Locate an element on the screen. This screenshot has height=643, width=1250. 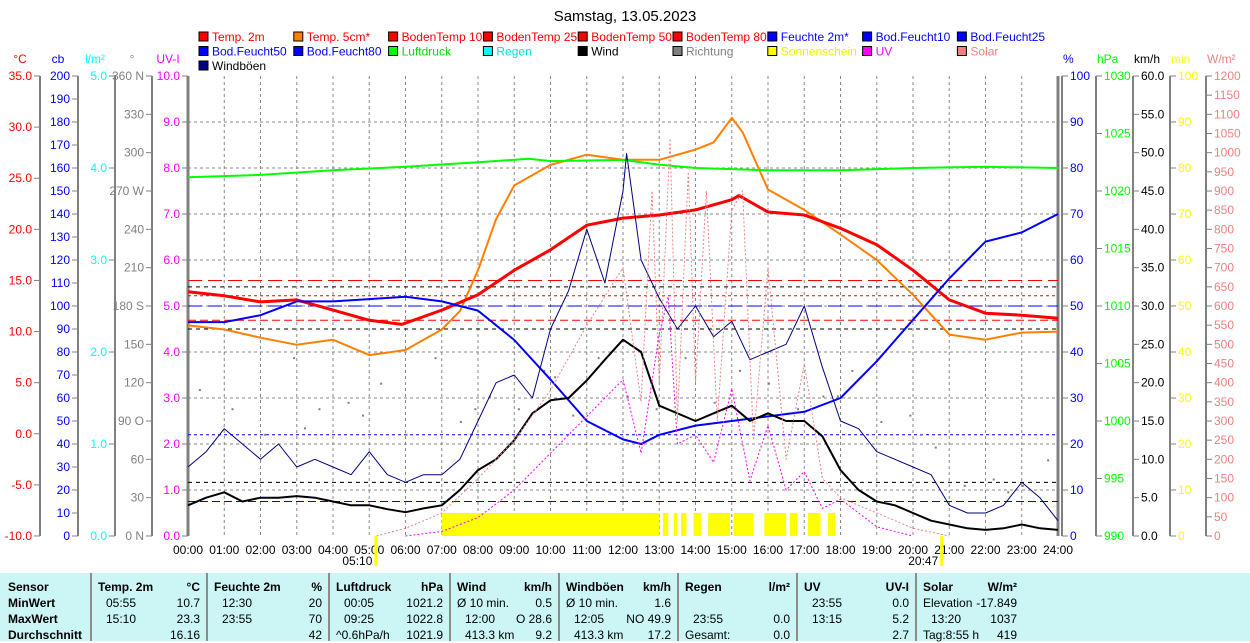
legend-item: Bod.Feucht80 is located at coordinates (337, 52).